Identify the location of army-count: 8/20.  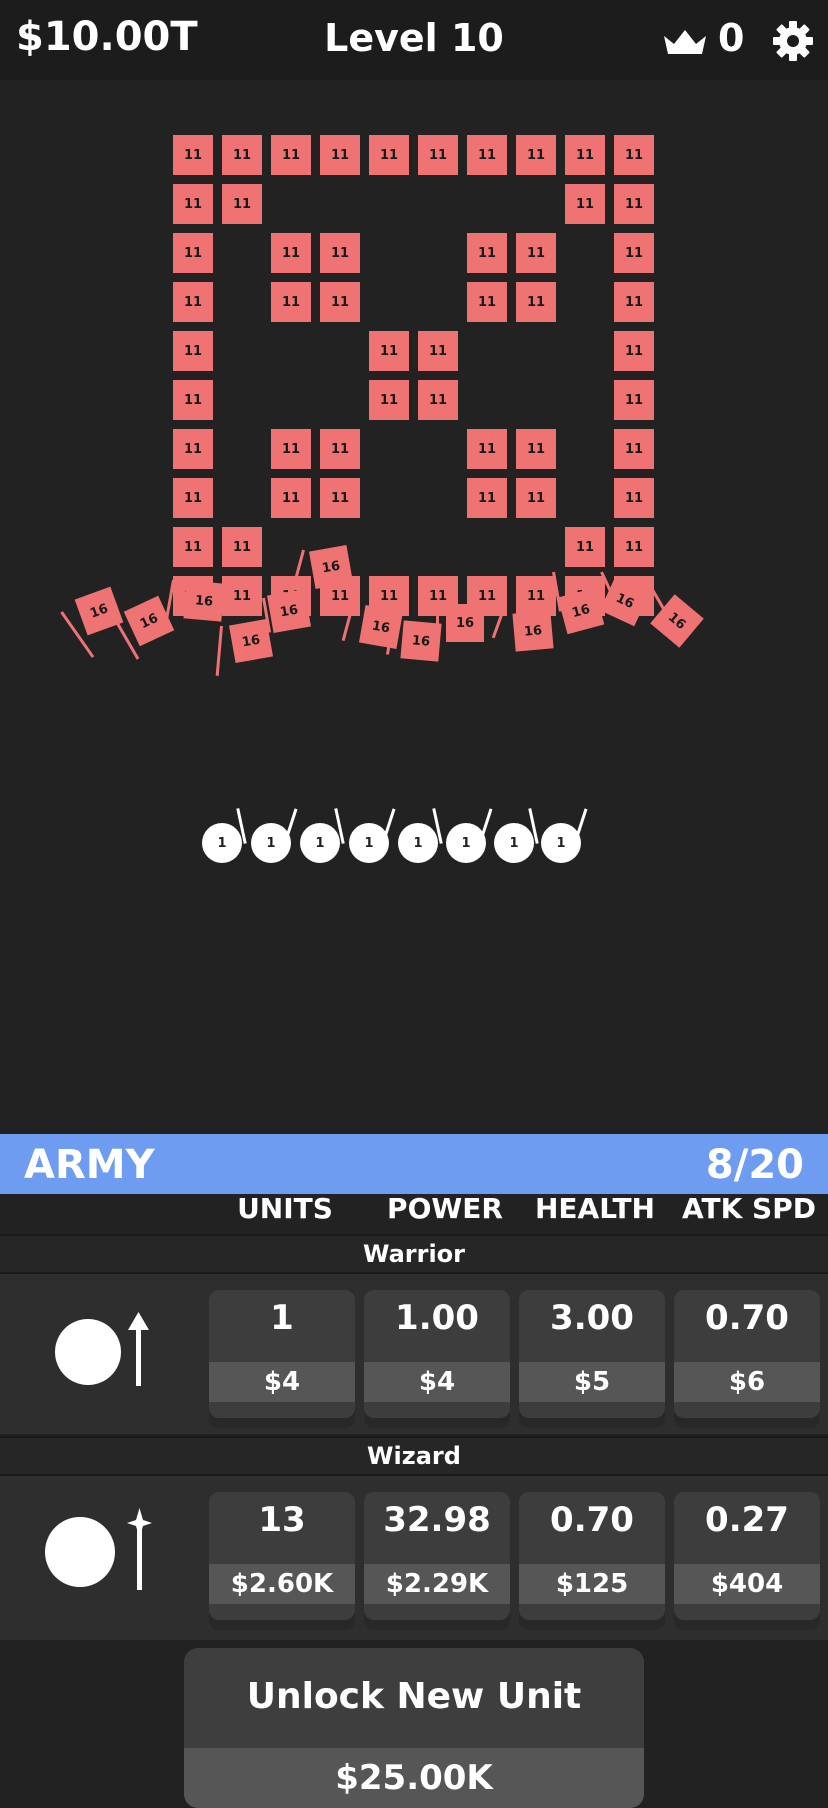
(754, 1165).